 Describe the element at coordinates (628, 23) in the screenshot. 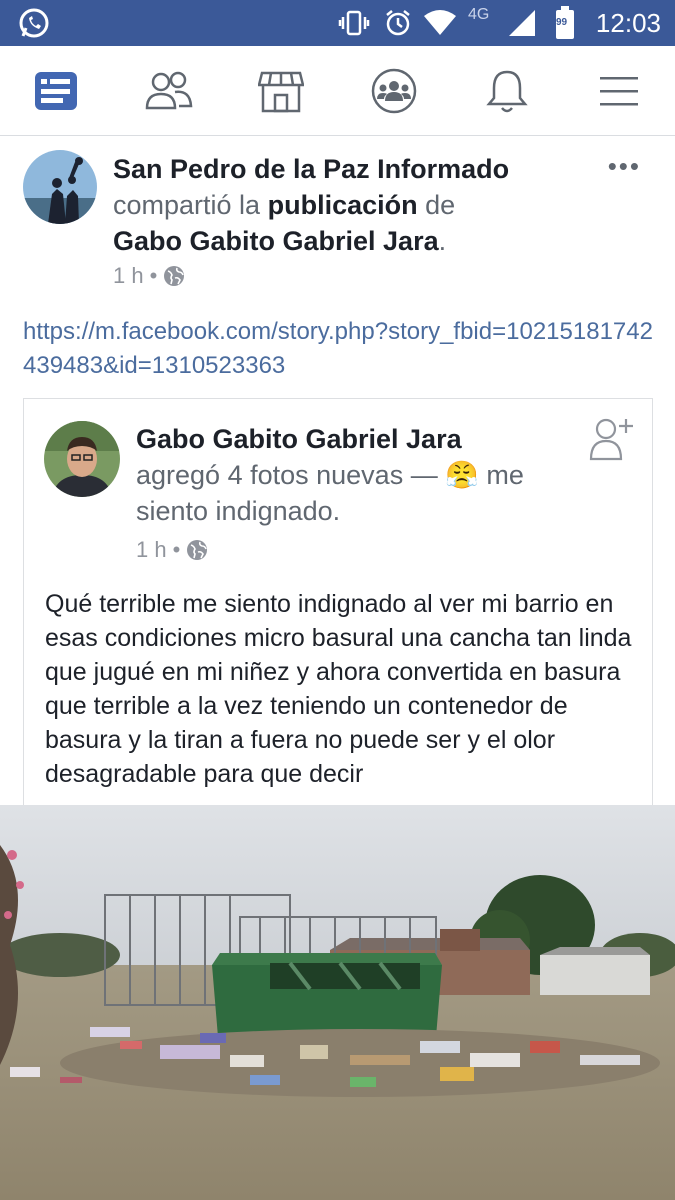

I see `clock: 12:03` at that location.